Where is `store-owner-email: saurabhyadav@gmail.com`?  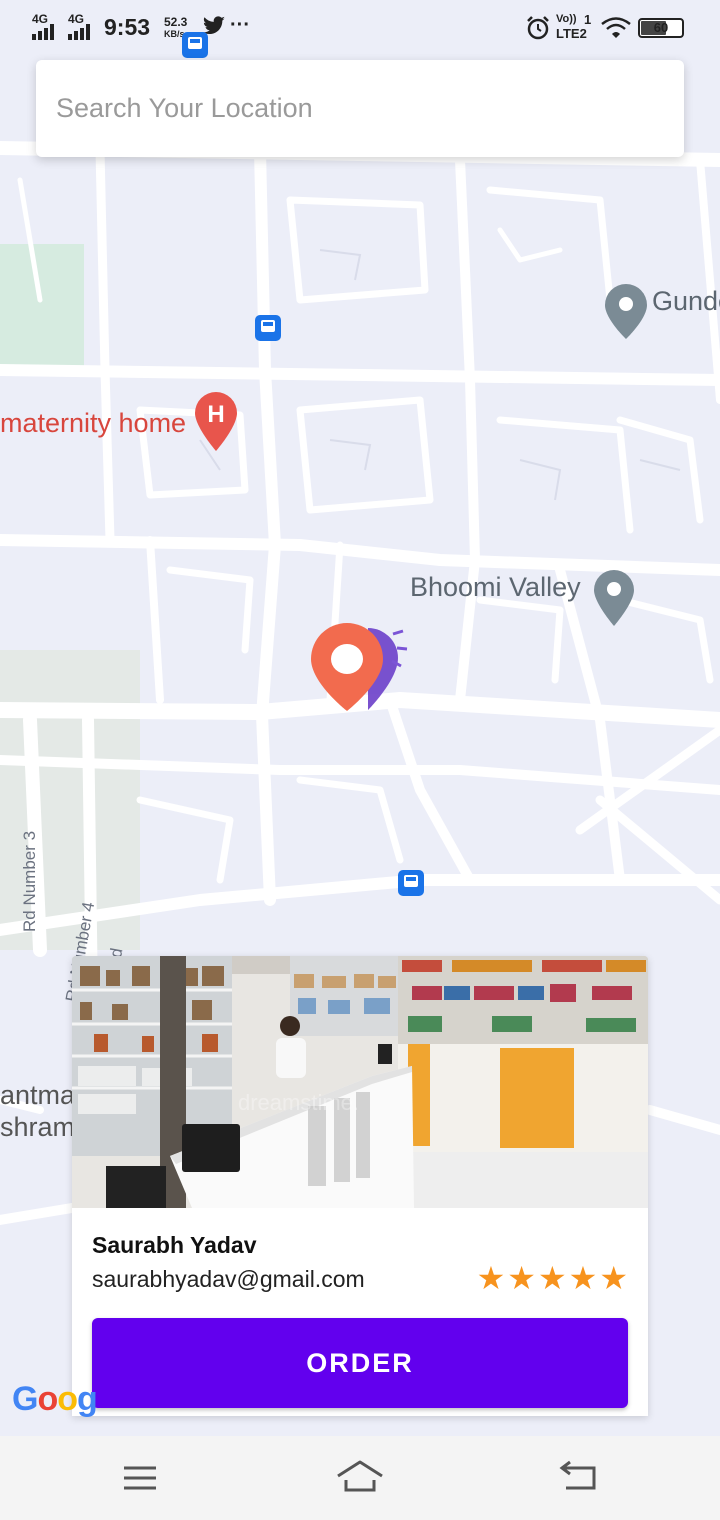
store-owner-email: saurabhyadav@gmail.com is located at coordinates (228, 1279).